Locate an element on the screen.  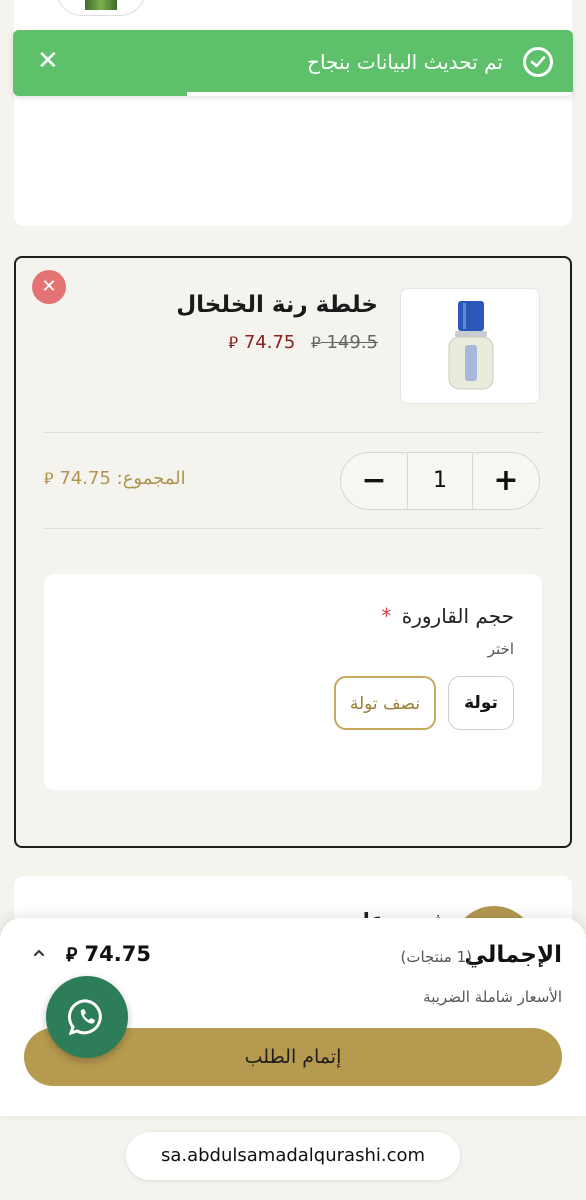
toast-progress-bar is located at coordinates (379, 94).